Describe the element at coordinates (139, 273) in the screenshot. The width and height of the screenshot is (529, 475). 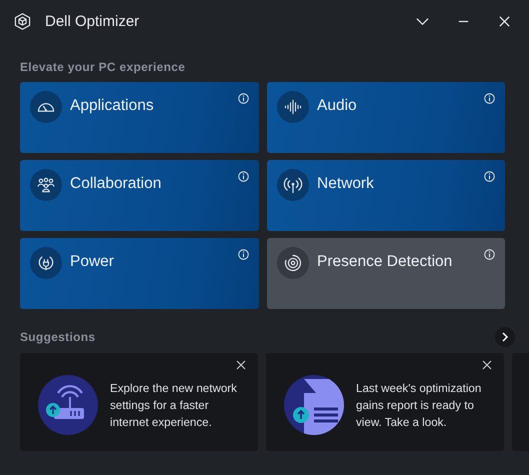
I see `feature-tile: Power` at that location.